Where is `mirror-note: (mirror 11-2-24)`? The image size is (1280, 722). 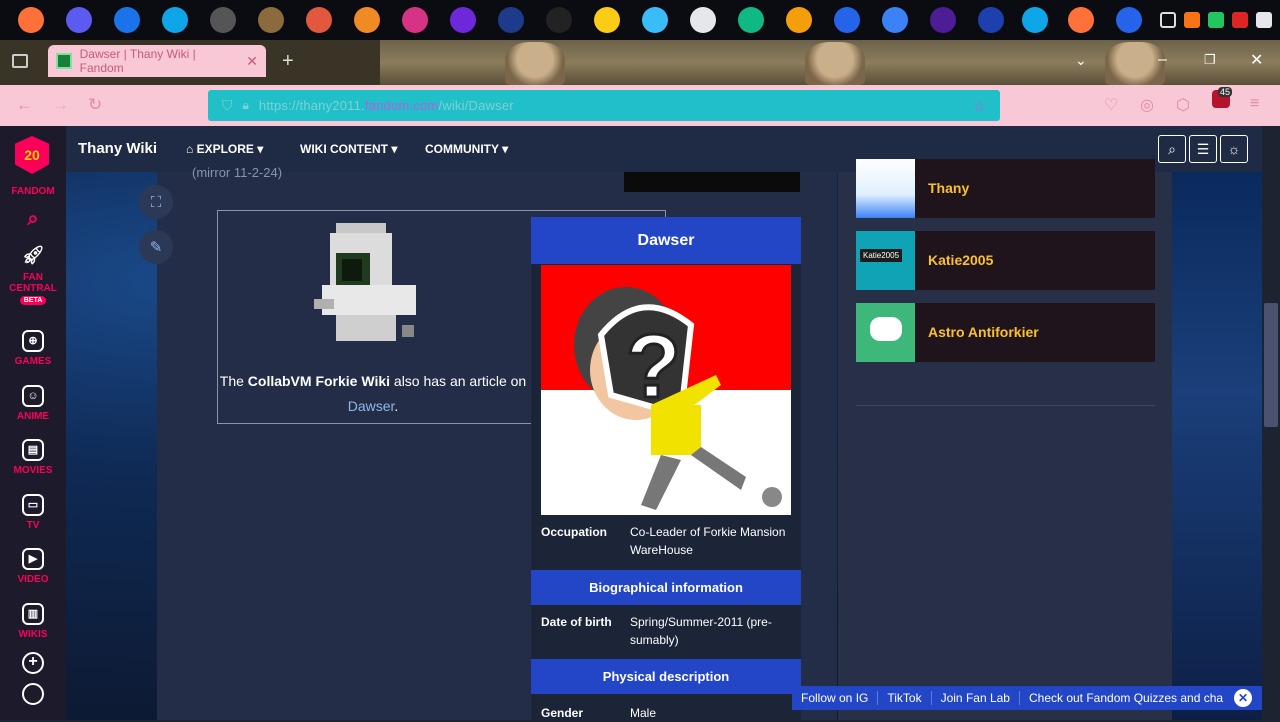
mirror-note: (mirror 11-2-24) is located at coordinates (237, 172).